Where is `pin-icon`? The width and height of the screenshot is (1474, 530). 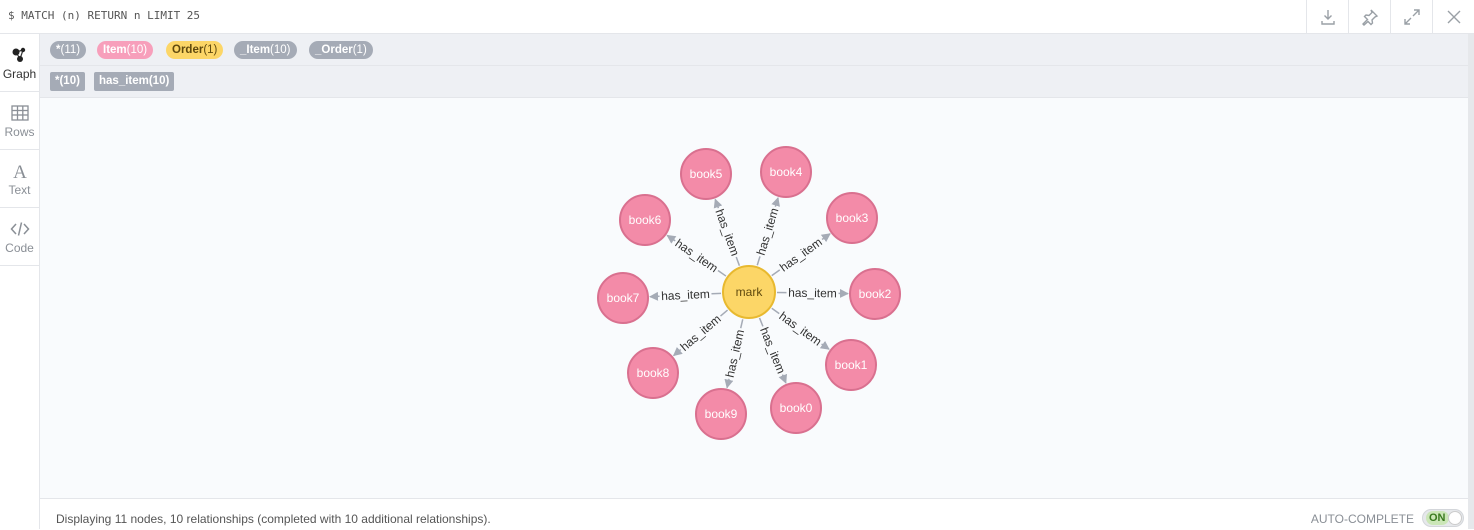
pin-icon is located at coordinates (1370, 17).